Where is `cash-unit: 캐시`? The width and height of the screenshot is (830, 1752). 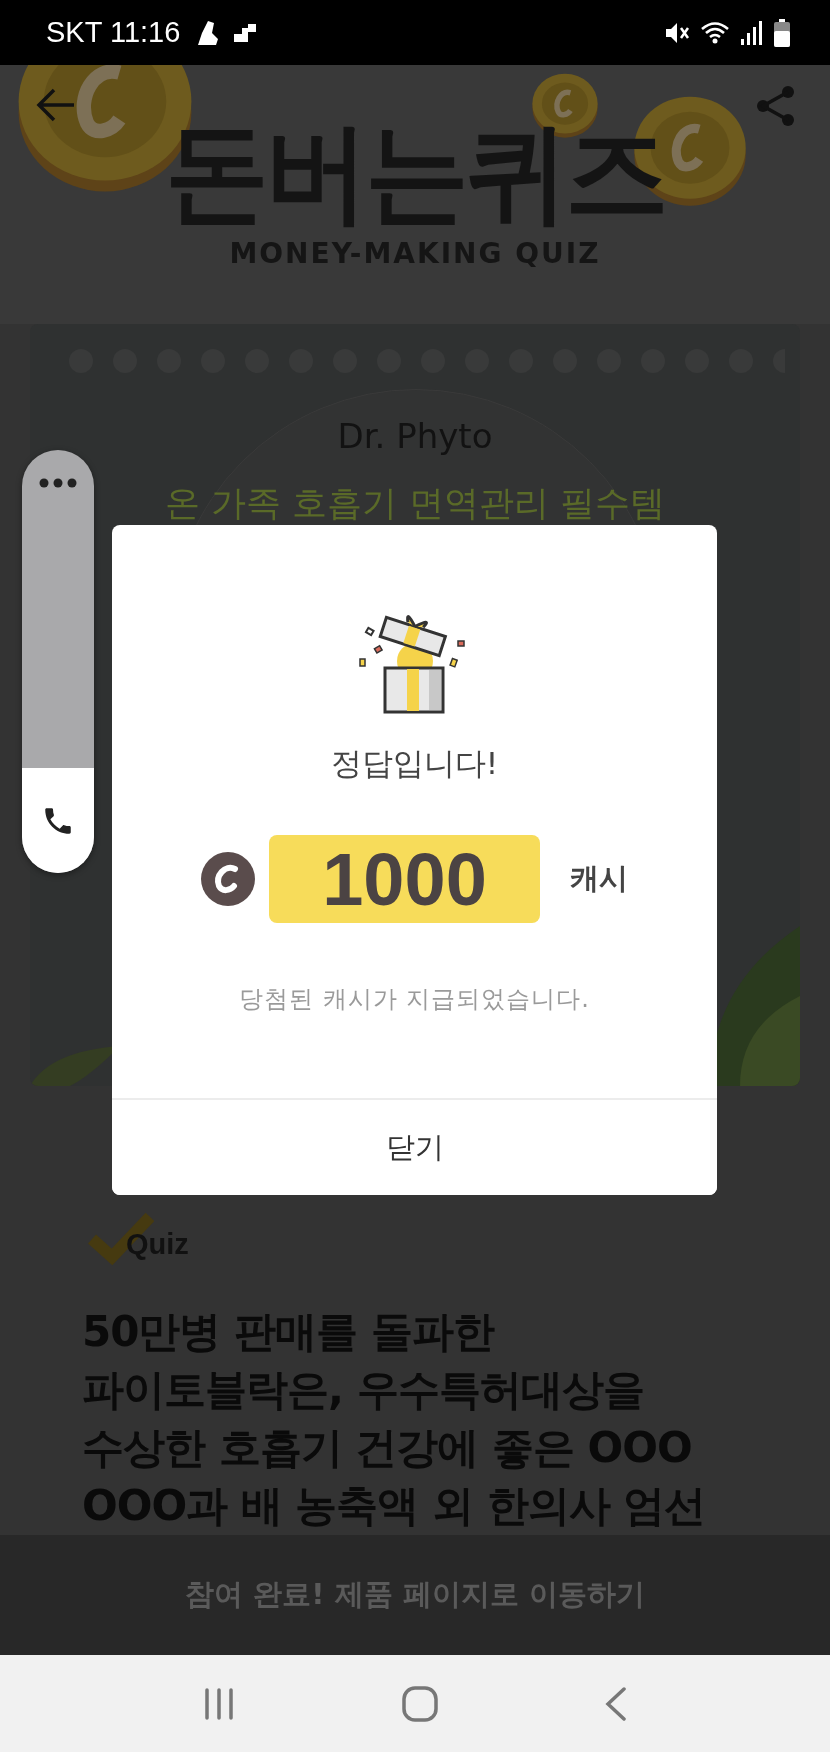
cash-unit: 캐시 is located at coordinates (599, 878).